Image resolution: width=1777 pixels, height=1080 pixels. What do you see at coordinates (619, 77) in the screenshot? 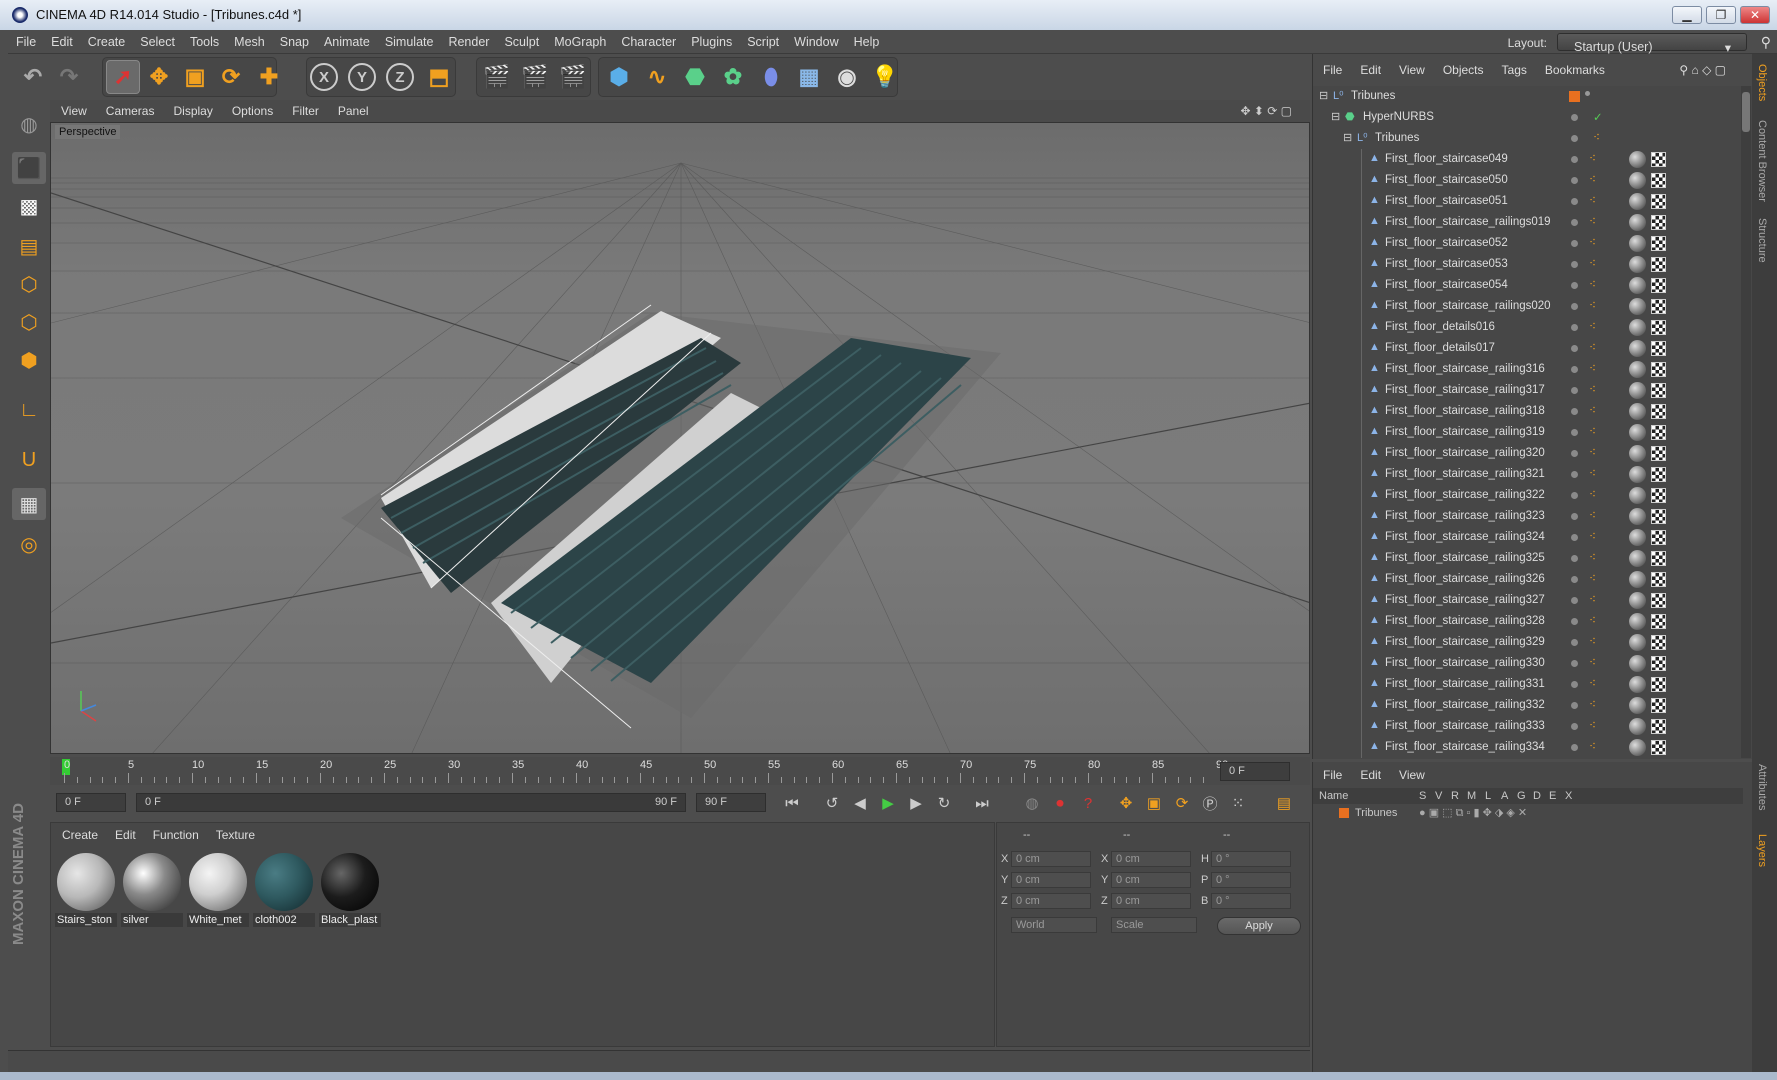
I see `cube-icon: ⬢` at bounding box center [619, 77].